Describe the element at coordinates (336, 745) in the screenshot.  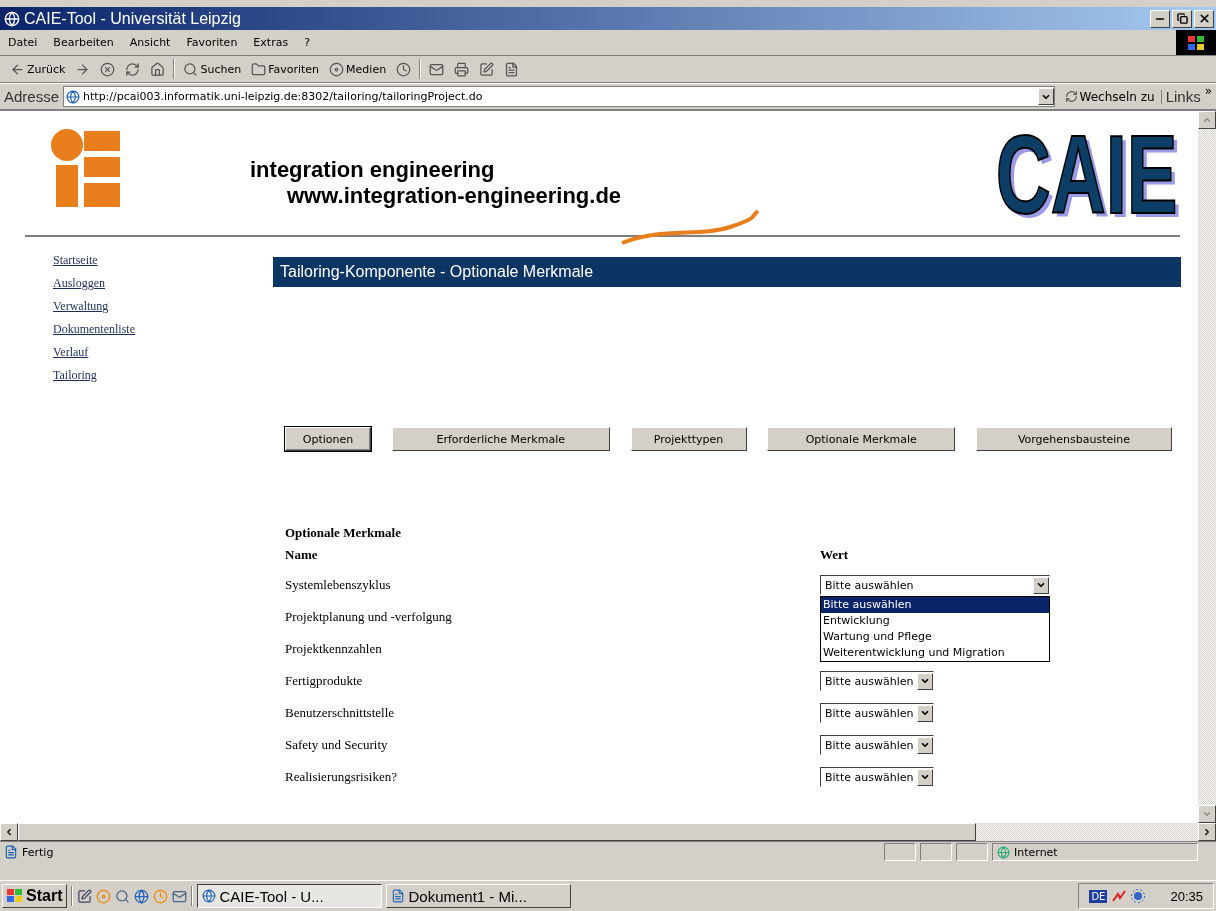
I see `field-label: Safety und Security` at that location.